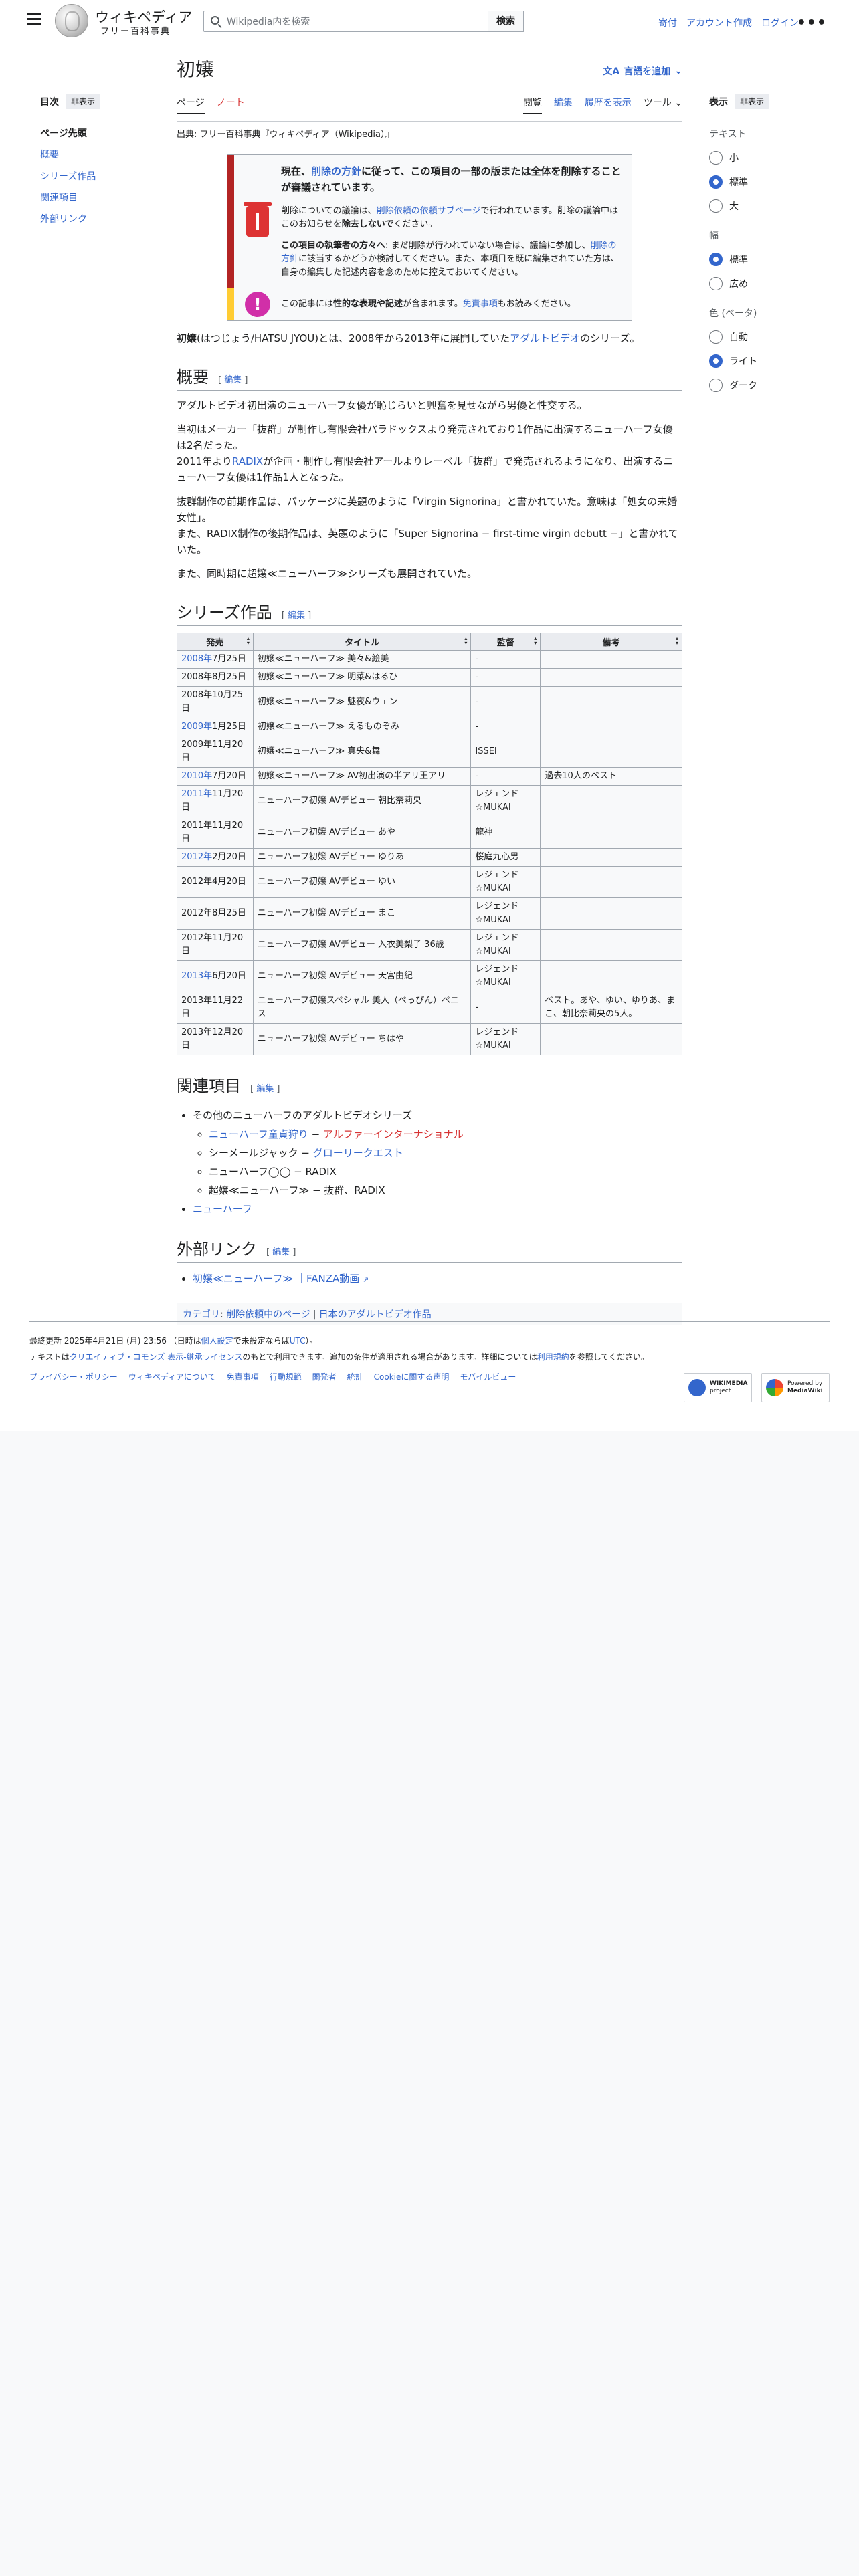  What do you see at coordinates (394, 1134) in the screenshot?
I see `alpha-international-redlink: アルファーインターナショナル` at bounding box center [394, 1134].